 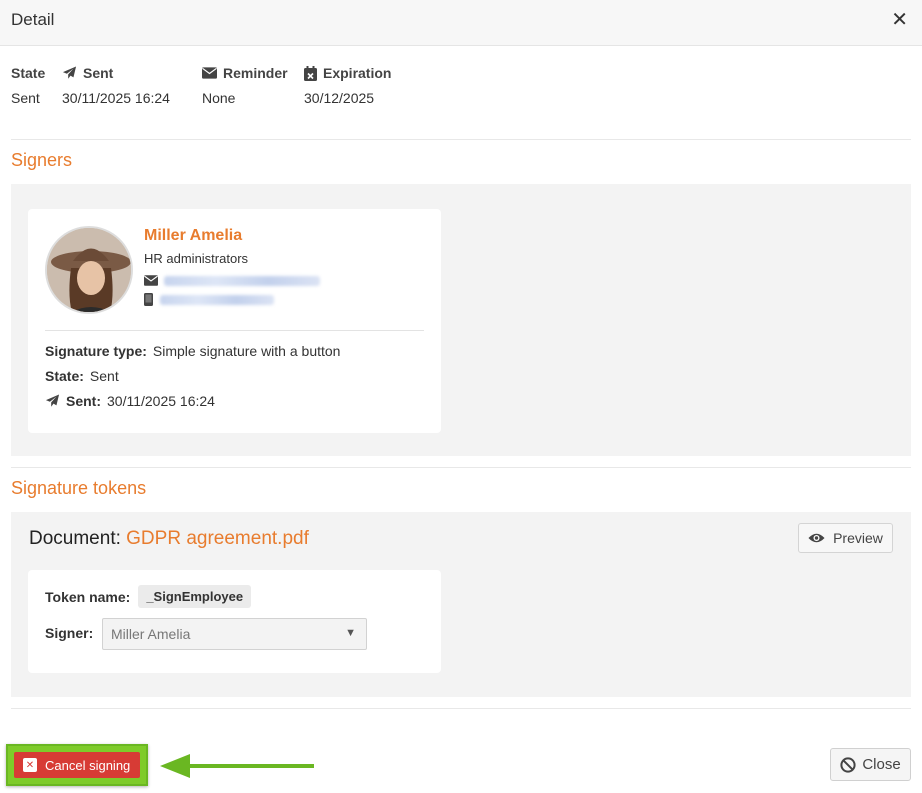 What do you see at coordinates (148, 299) in the screenshot?
I see `mobile-phone-icon` at bounding box center [148, 299].